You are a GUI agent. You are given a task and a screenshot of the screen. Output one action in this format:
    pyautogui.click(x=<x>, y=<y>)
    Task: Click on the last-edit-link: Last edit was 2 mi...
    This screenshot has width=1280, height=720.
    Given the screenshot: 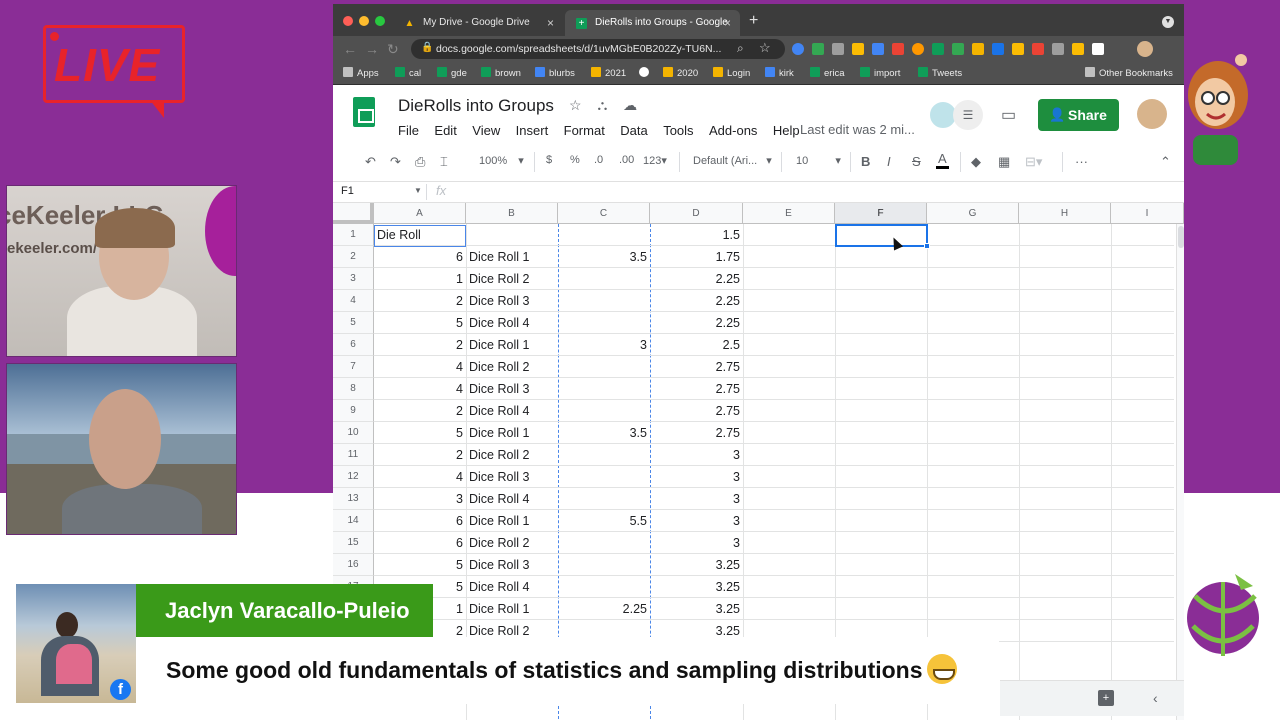 What is the action you would take?
    pyautogui.click(x=857, y=129)
    